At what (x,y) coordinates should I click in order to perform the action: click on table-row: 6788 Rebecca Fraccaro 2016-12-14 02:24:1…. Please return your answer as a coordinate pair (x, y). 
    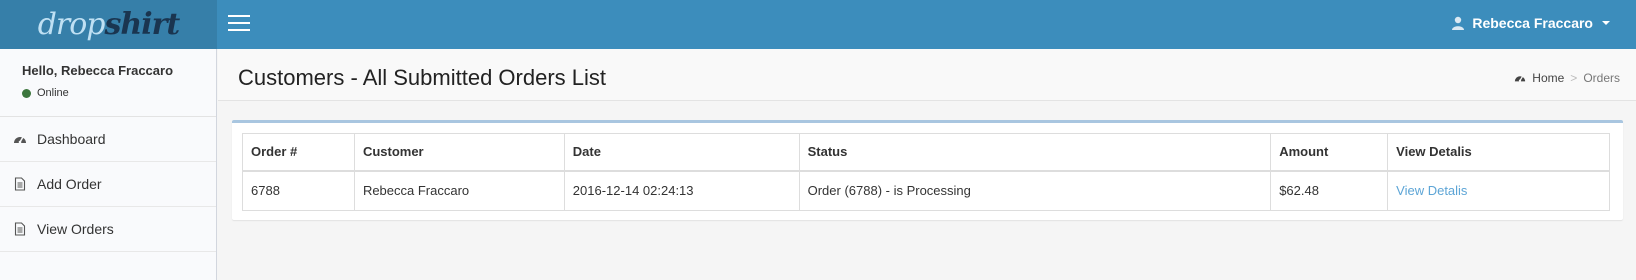
    Looking at the image, I should click on (926, 190).